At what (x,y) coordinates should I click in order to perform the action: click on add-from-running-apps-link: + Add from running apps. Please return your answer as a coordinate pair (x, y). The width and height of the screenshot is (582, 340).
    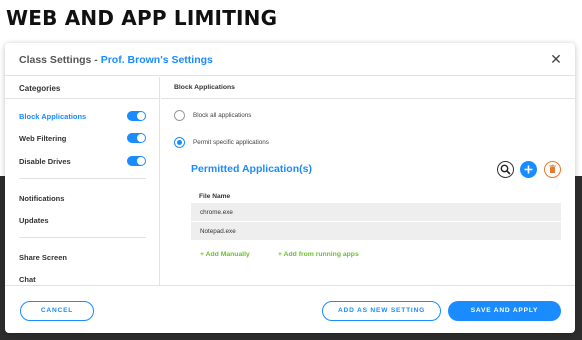
    Looking at the image, I should click on (318, 254).